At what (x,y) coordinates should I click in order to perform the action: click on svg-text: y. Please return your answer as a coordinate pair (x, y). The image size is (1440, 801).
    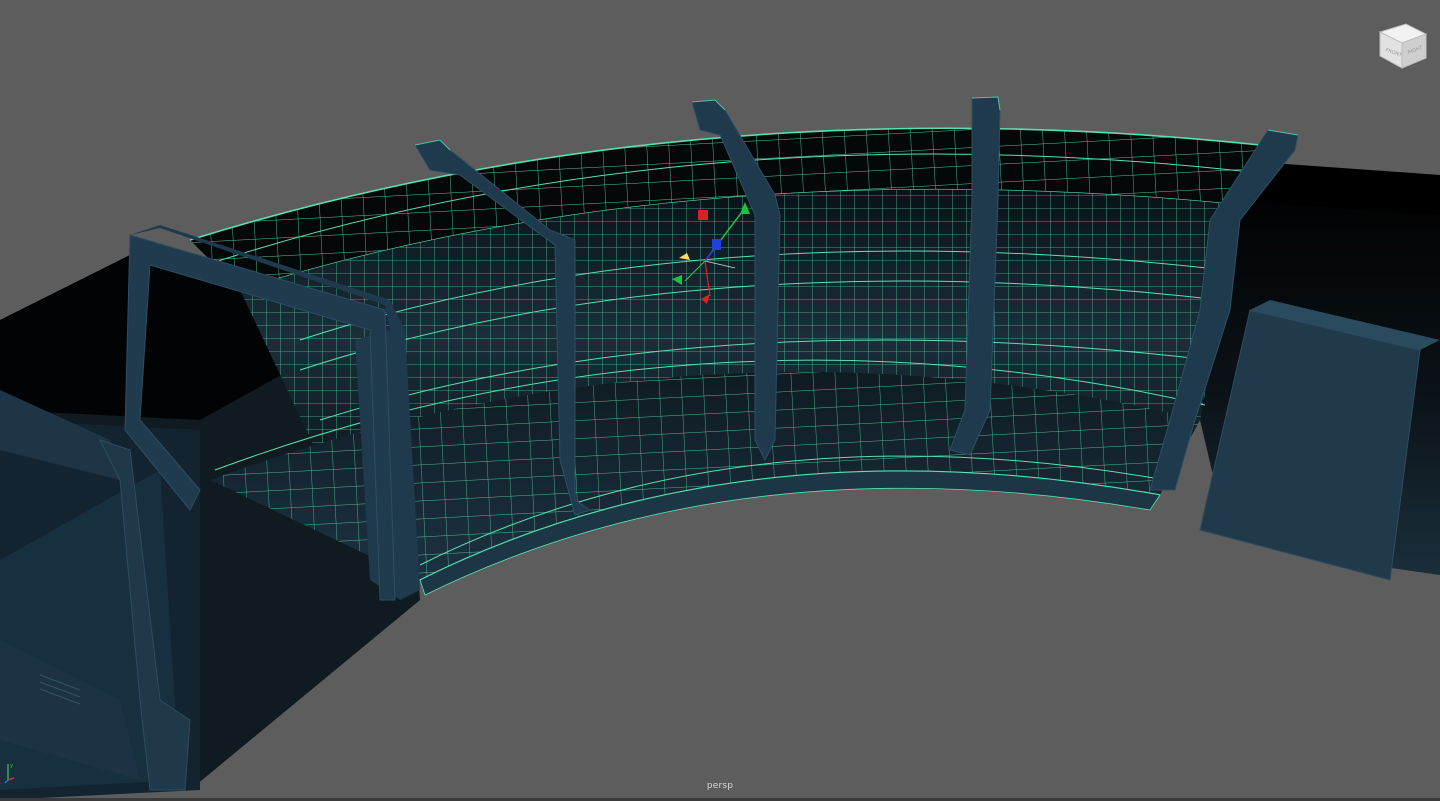
    Looking at the image, I should click on (11, 766).